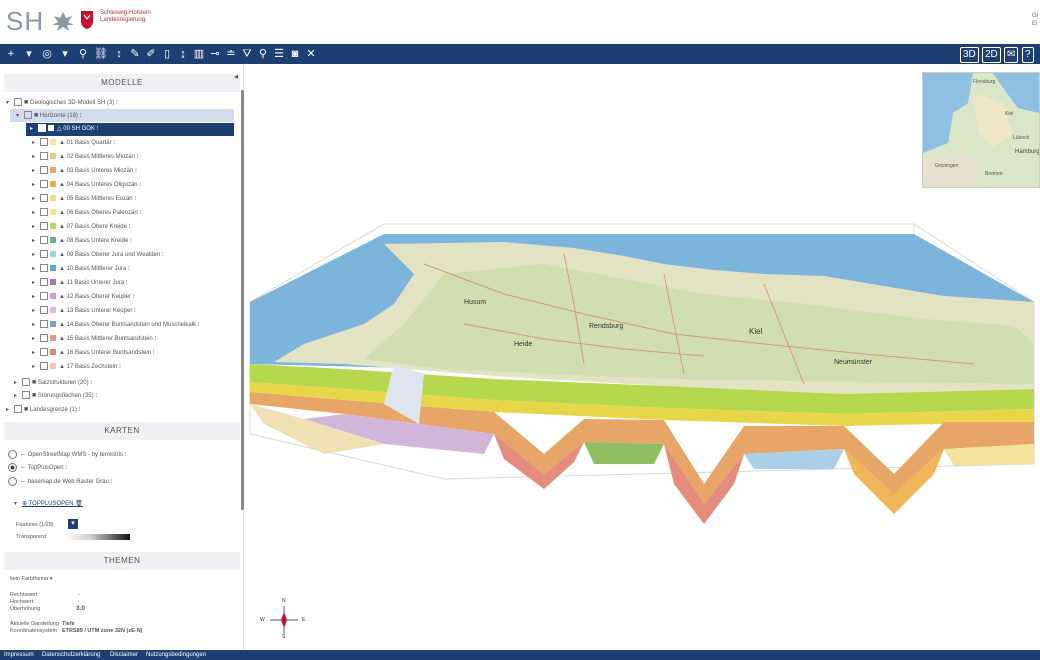  I want to click on section-karten: KARTEN, so click(122, 431).